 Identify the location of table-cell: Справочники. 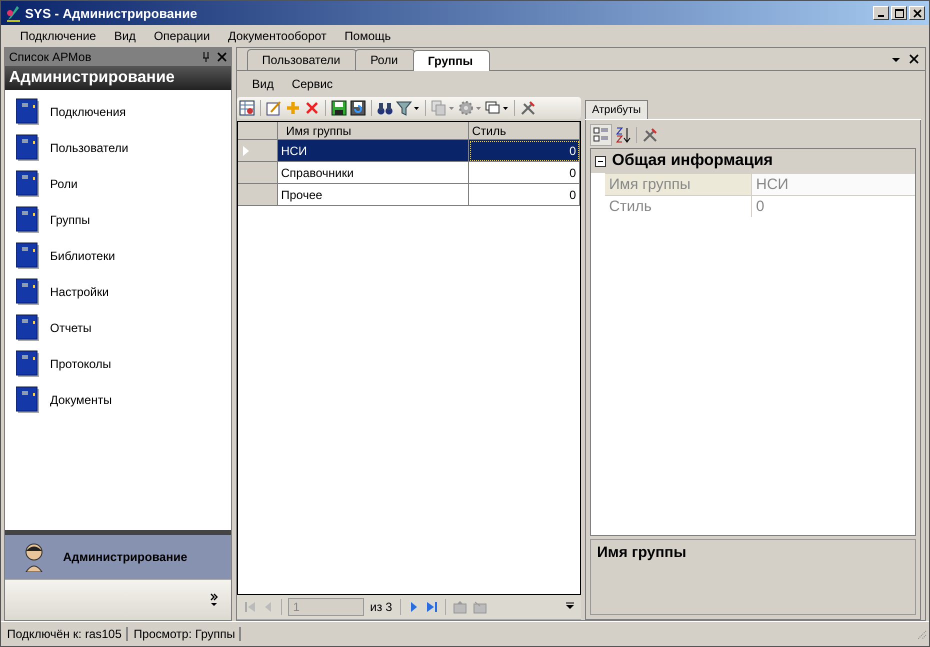
(373, 173).